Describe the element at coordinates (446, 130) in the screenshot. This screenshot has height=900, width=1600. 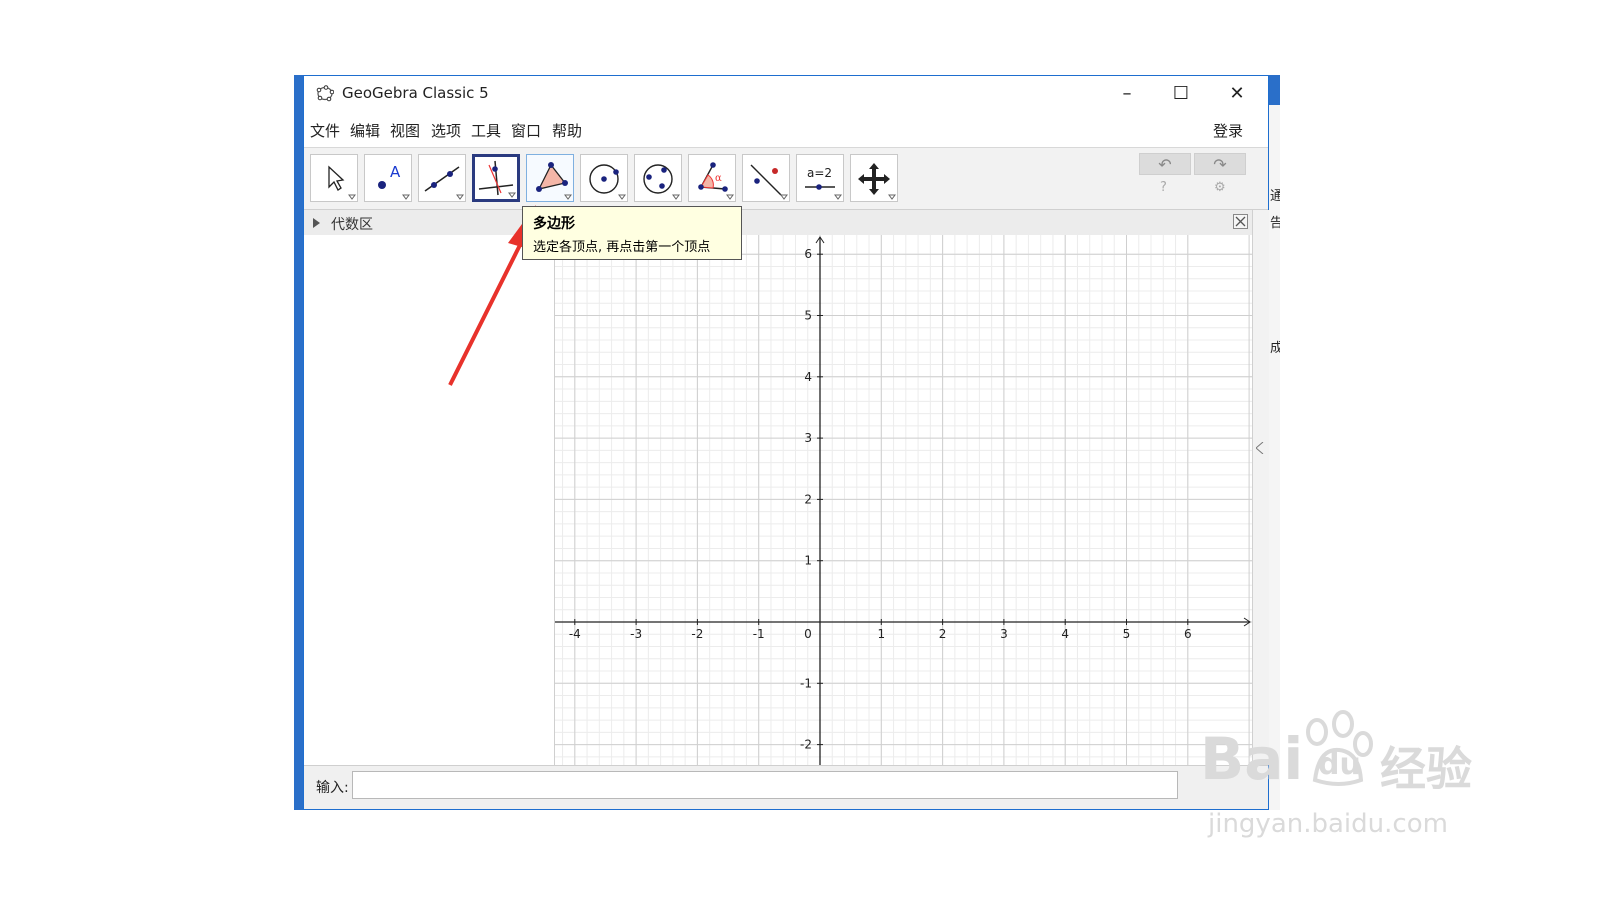
I see `menu-options: 选项` at that location.